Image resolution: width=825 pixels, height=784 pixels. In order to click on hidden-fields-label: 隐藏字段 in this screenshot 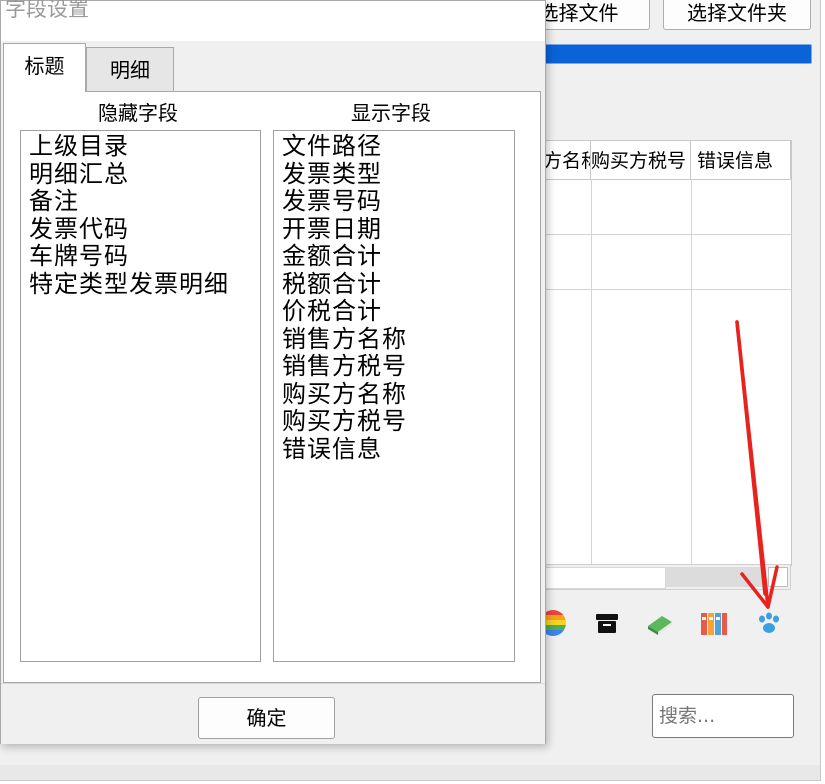, I will do `click(138, 113)`.